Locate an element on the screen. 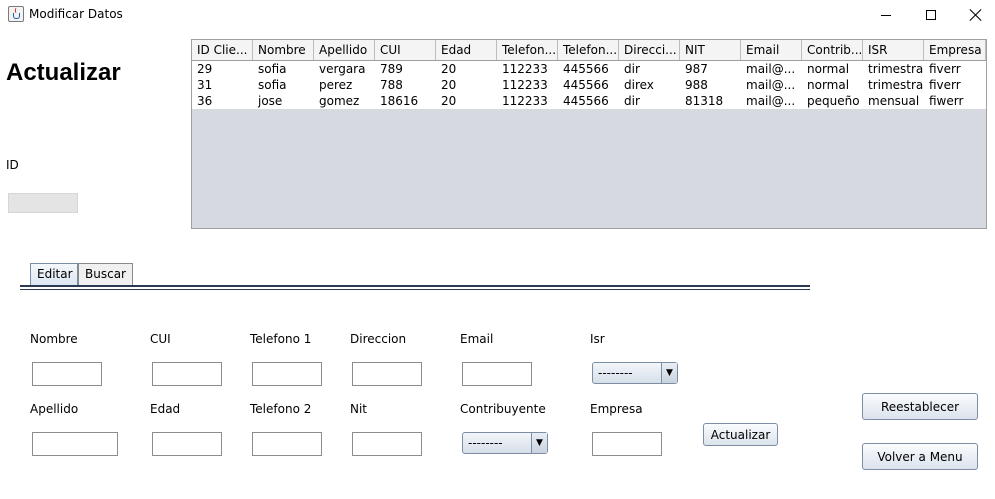 The width and height of the screenshot is (995, 499). page-heading: Actualizar is located at coordinates (63, 72).